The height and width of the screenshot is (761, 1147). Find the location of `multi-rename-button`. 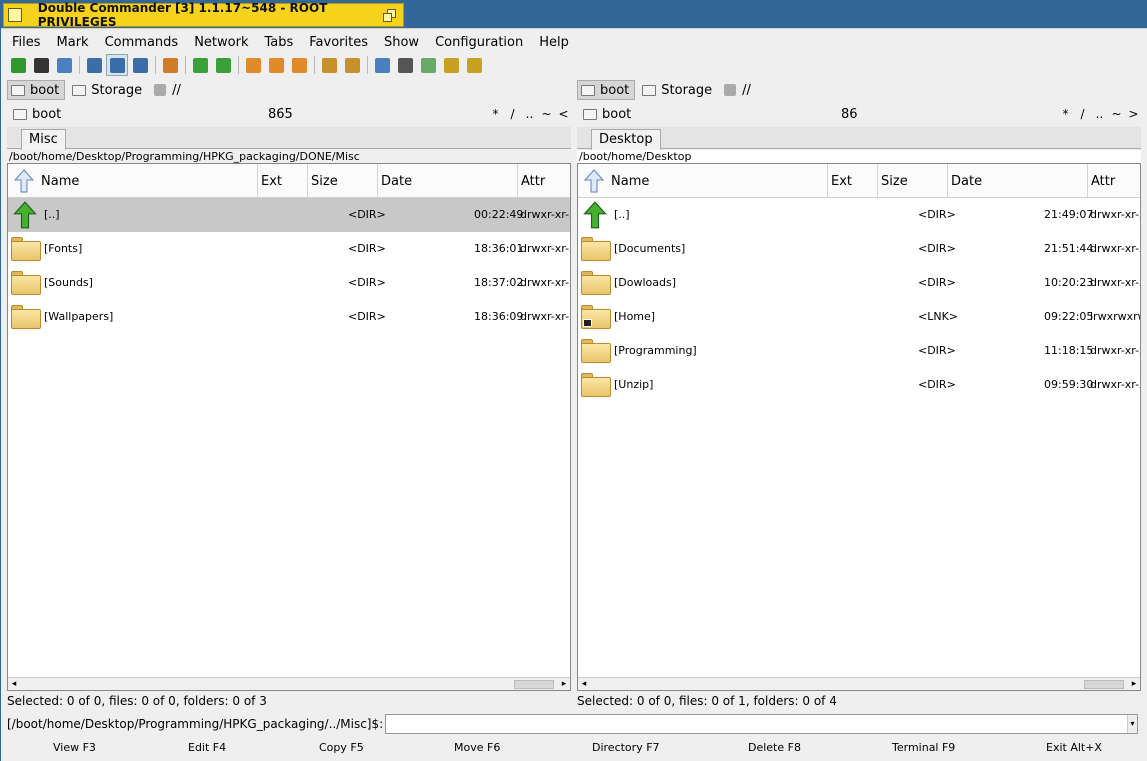

multi-rename-button is located at coordinates (253, 65).